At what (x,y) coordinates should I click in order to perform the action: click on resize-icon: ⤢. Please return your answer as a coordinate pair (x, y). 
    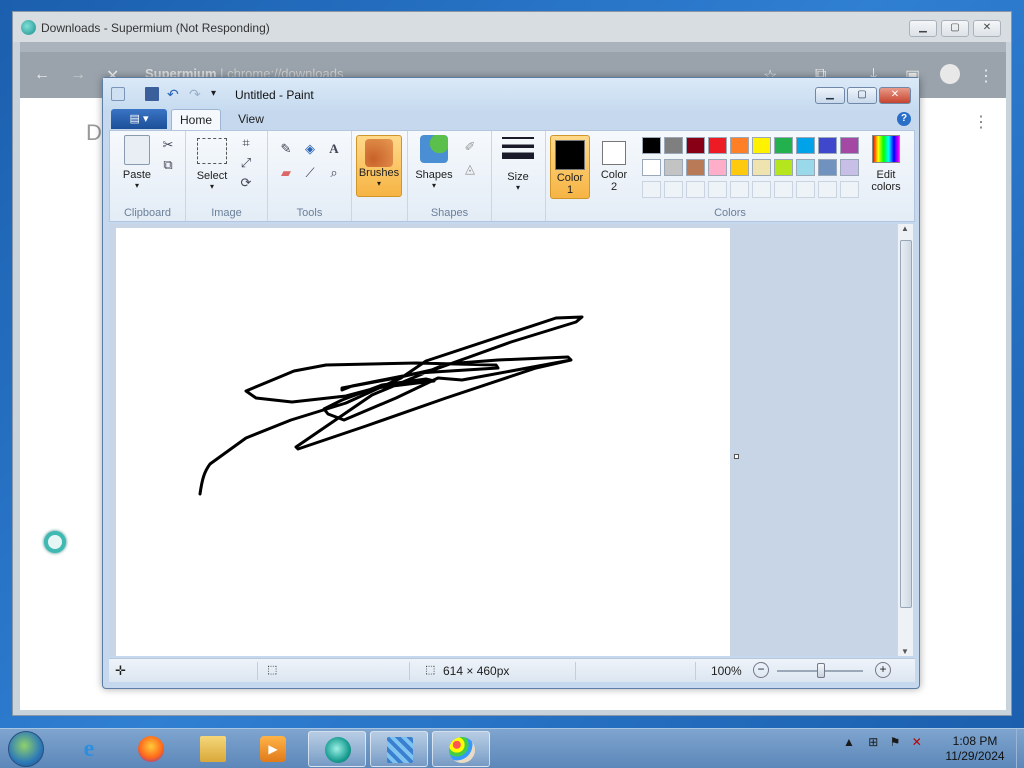
    Looking at the image, I should click on (246, 163).